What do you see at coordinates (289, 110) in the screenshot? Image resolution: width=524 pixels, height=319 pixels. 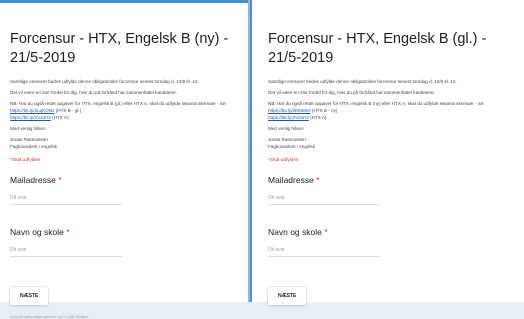 I see `link-htx-b-ny: https://bit.ly/2Et0Mv0` at bounding box center [289, 110].